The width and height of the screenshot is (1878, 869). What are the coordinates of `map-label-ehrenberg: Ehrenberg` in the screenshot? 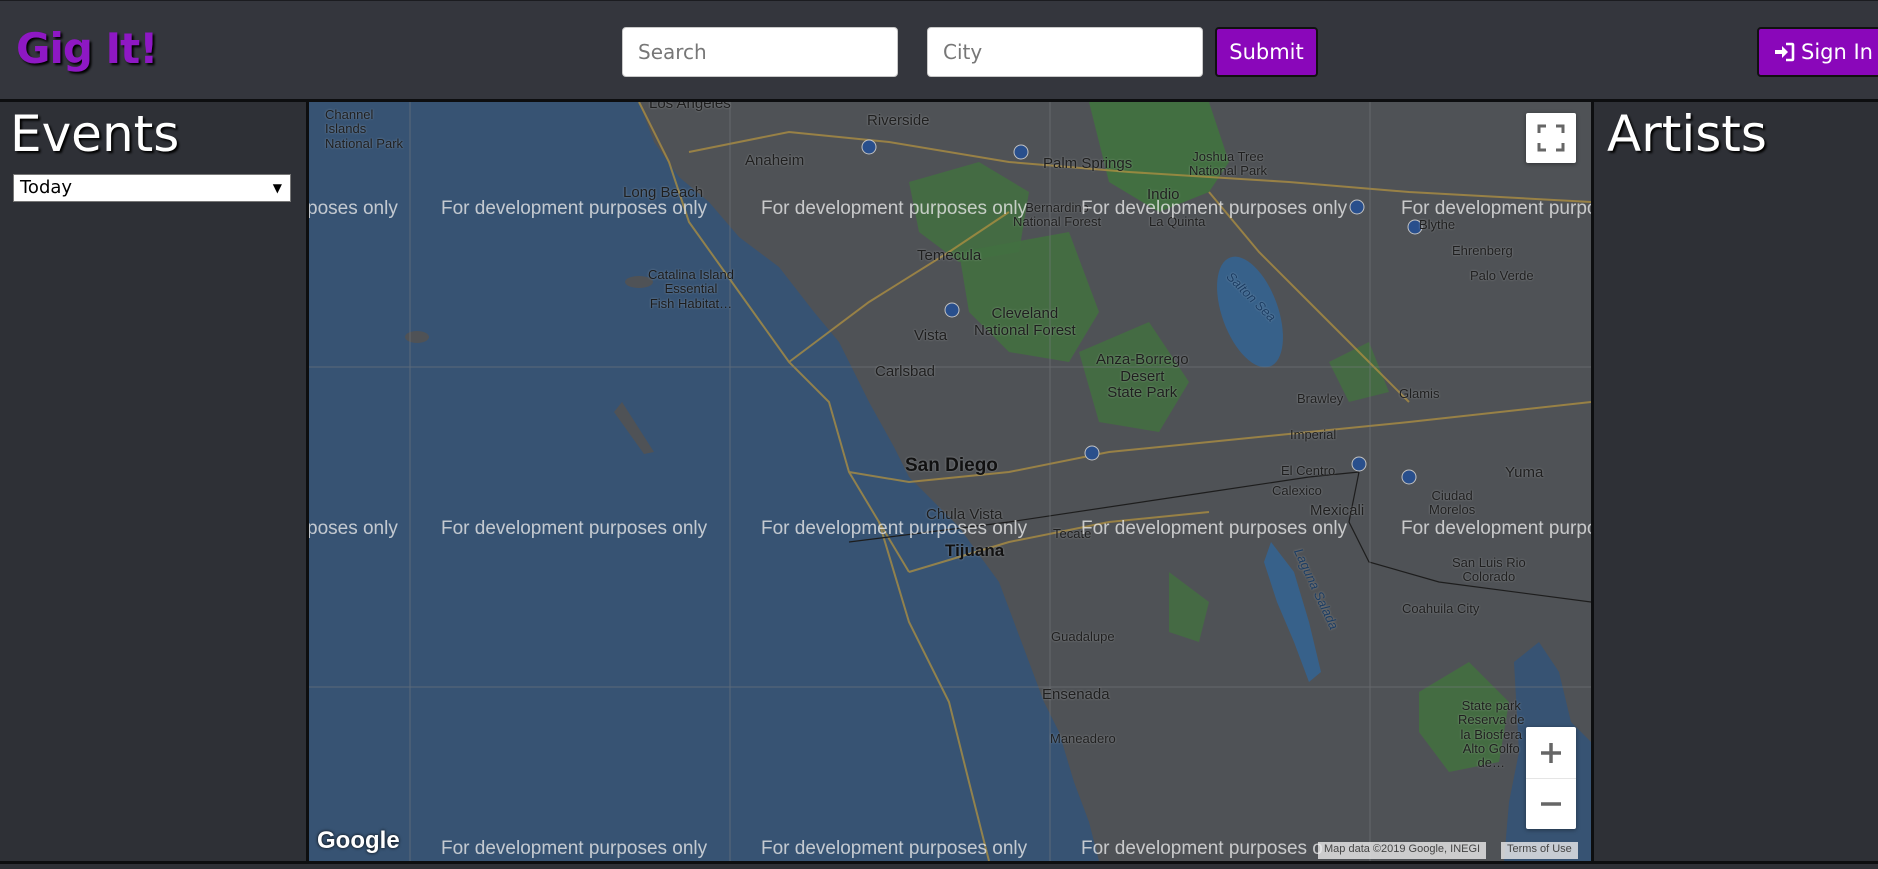 It's located at (1482, 250).